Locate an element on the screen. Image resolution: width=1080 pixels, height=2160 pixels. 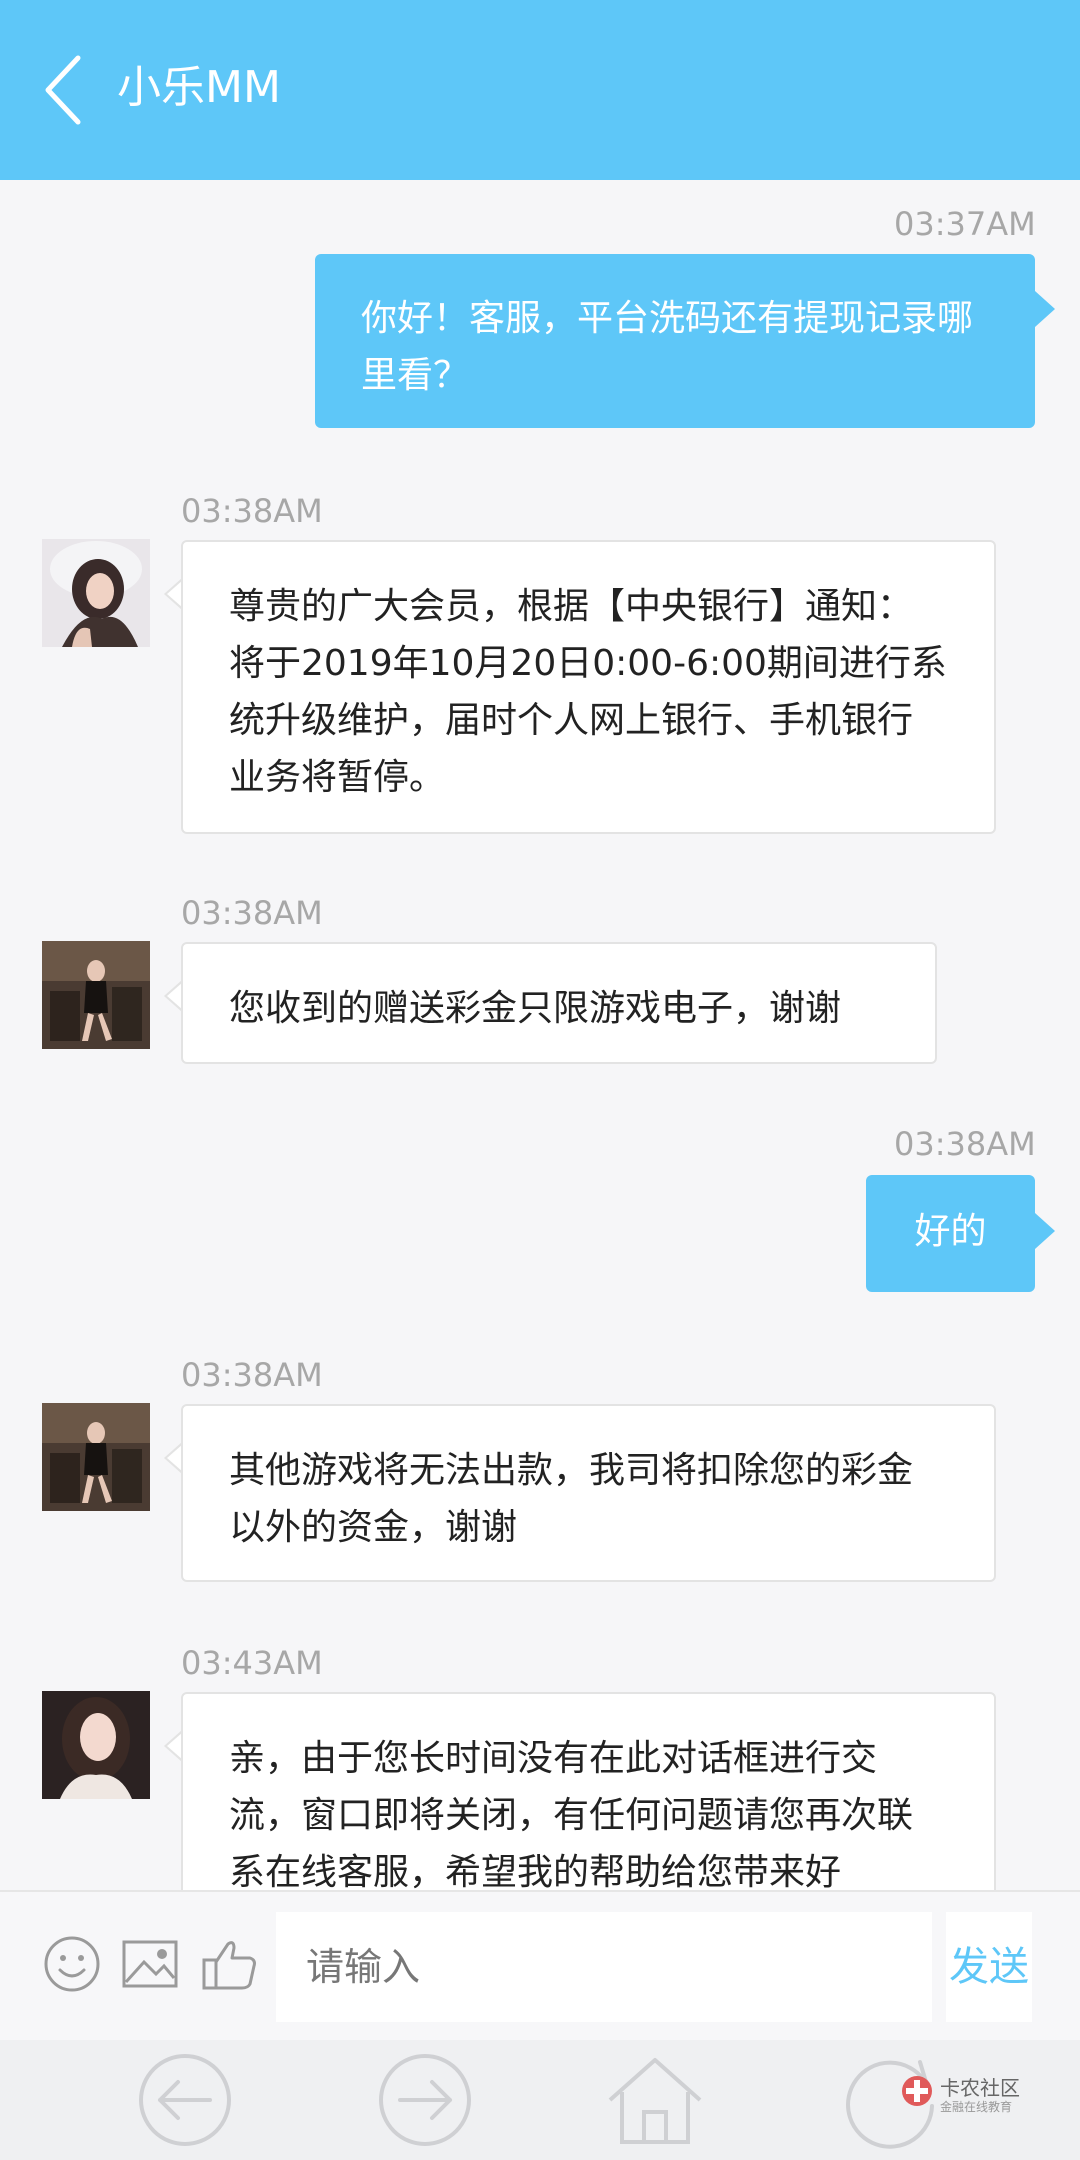
watermark-subtitle: 金融在线教育 is located at coordinates (976, 2107).